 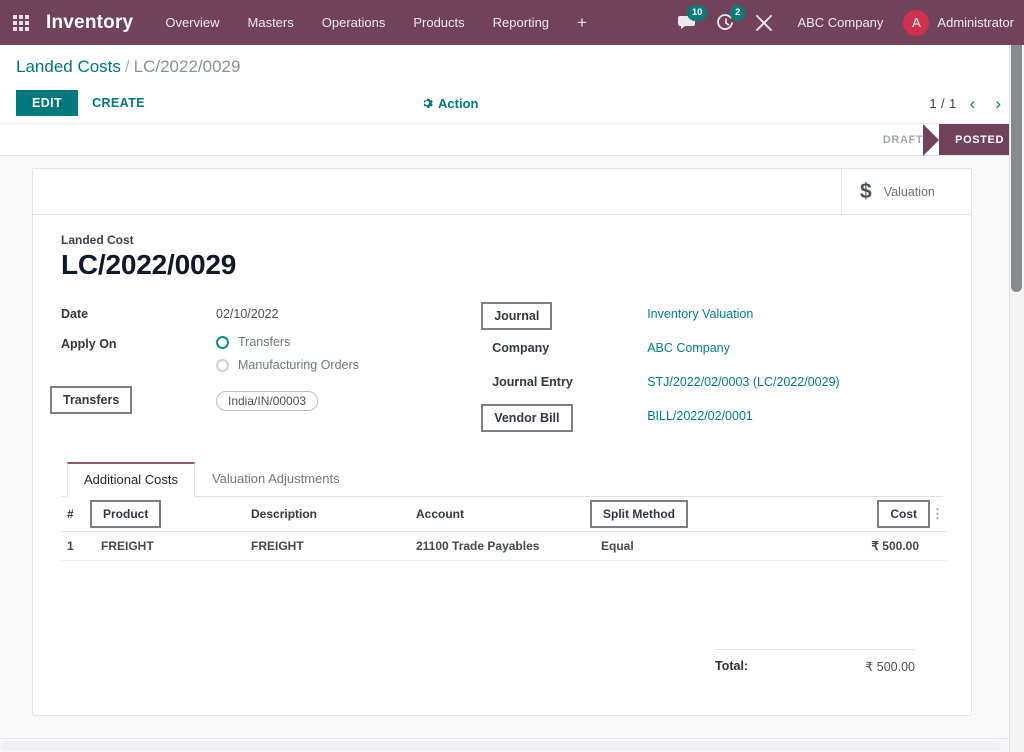 What do you see at coordinates (149, 264) in the screenshot?
I see `page-title: LC/2022/0029` at bounding box center [149, 264].